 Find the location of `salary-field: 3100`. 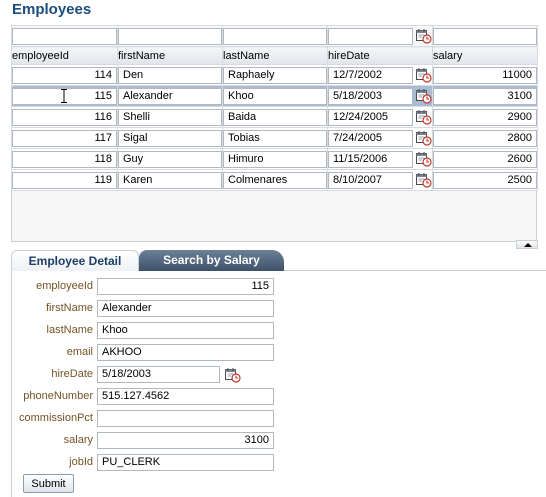

salary-field: 3100 is located at coordinates (185, 440).